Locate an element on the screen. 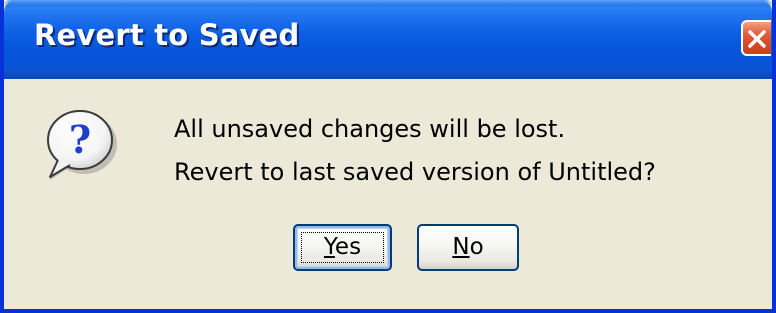 The width and height of the screenshot is (776, 313). window-title: Revert to Saved is located at coordinates (167, 35).